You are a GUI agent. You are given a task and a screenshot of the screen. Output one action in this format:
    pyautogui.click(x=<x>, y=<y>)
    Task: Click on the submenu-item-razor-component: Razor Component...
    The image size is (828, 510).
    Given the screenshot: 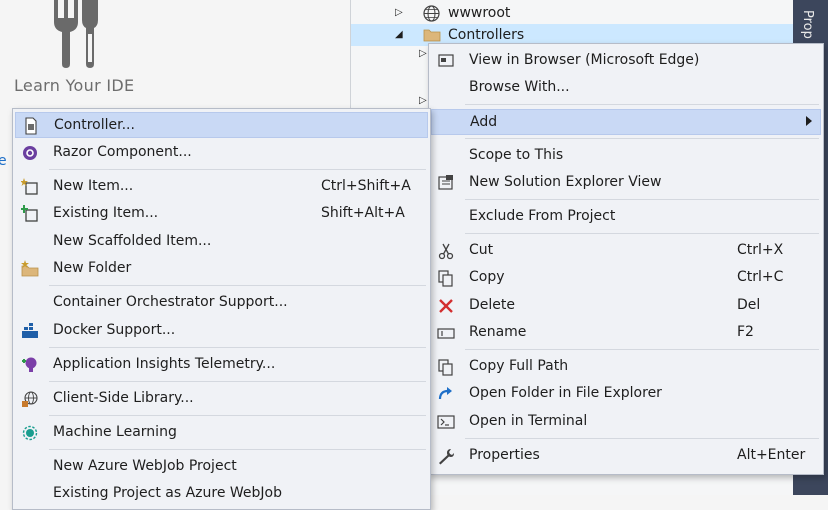 What is the action you would take?
    pyautogui.click(x=221, y=153)
    